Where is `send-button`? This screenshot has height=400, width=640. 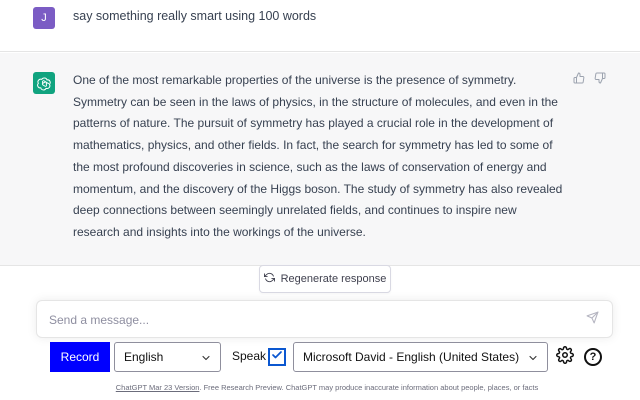
send-button is located at coordinates (592, 320).